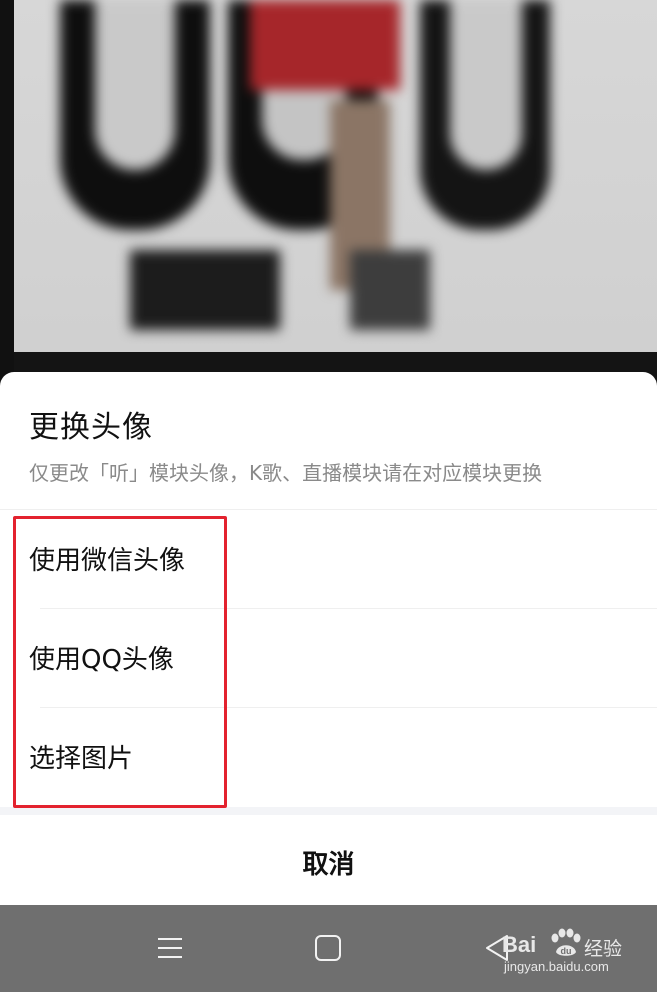 This screenshot has width=657, height=992. I want to click on sheet-header: 更换头像 仅更改「听」模块头像，K歌、直播模块请在对应模块更换, so click(328, 441).